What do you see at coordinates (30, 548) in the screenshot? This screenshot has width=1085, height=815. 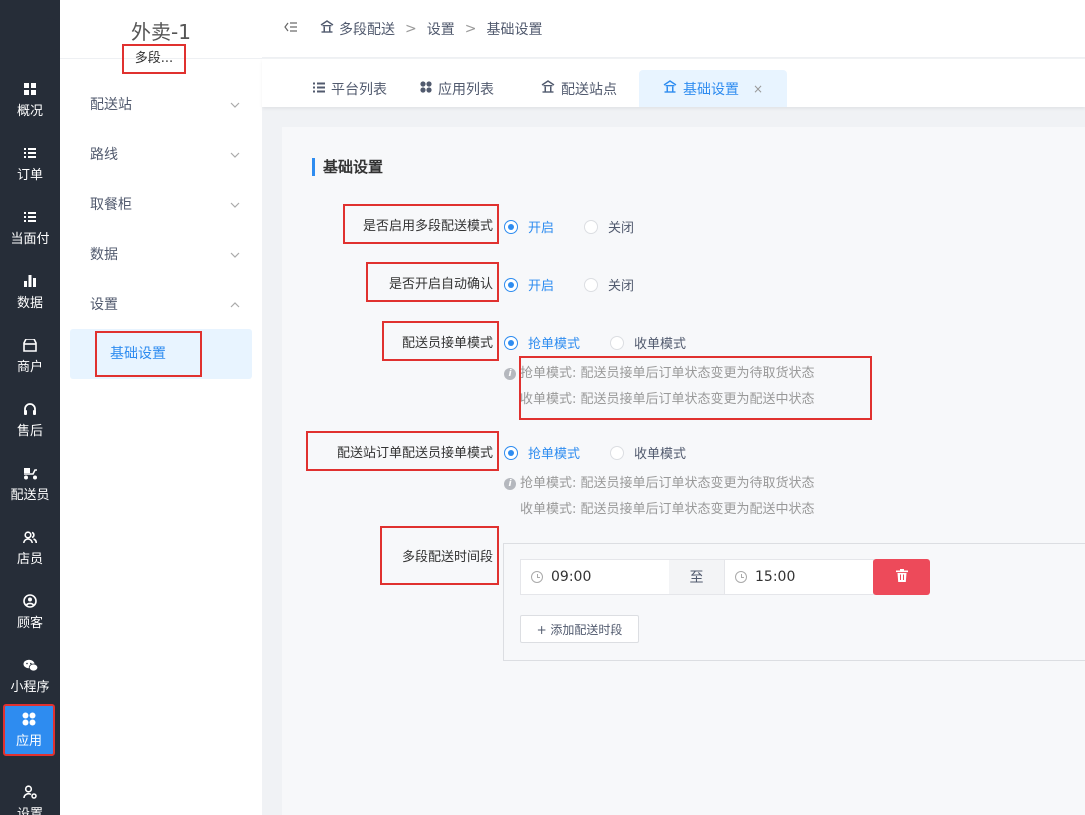 I see `nav-item-staff: 店员` at bounding box center [30, 548].